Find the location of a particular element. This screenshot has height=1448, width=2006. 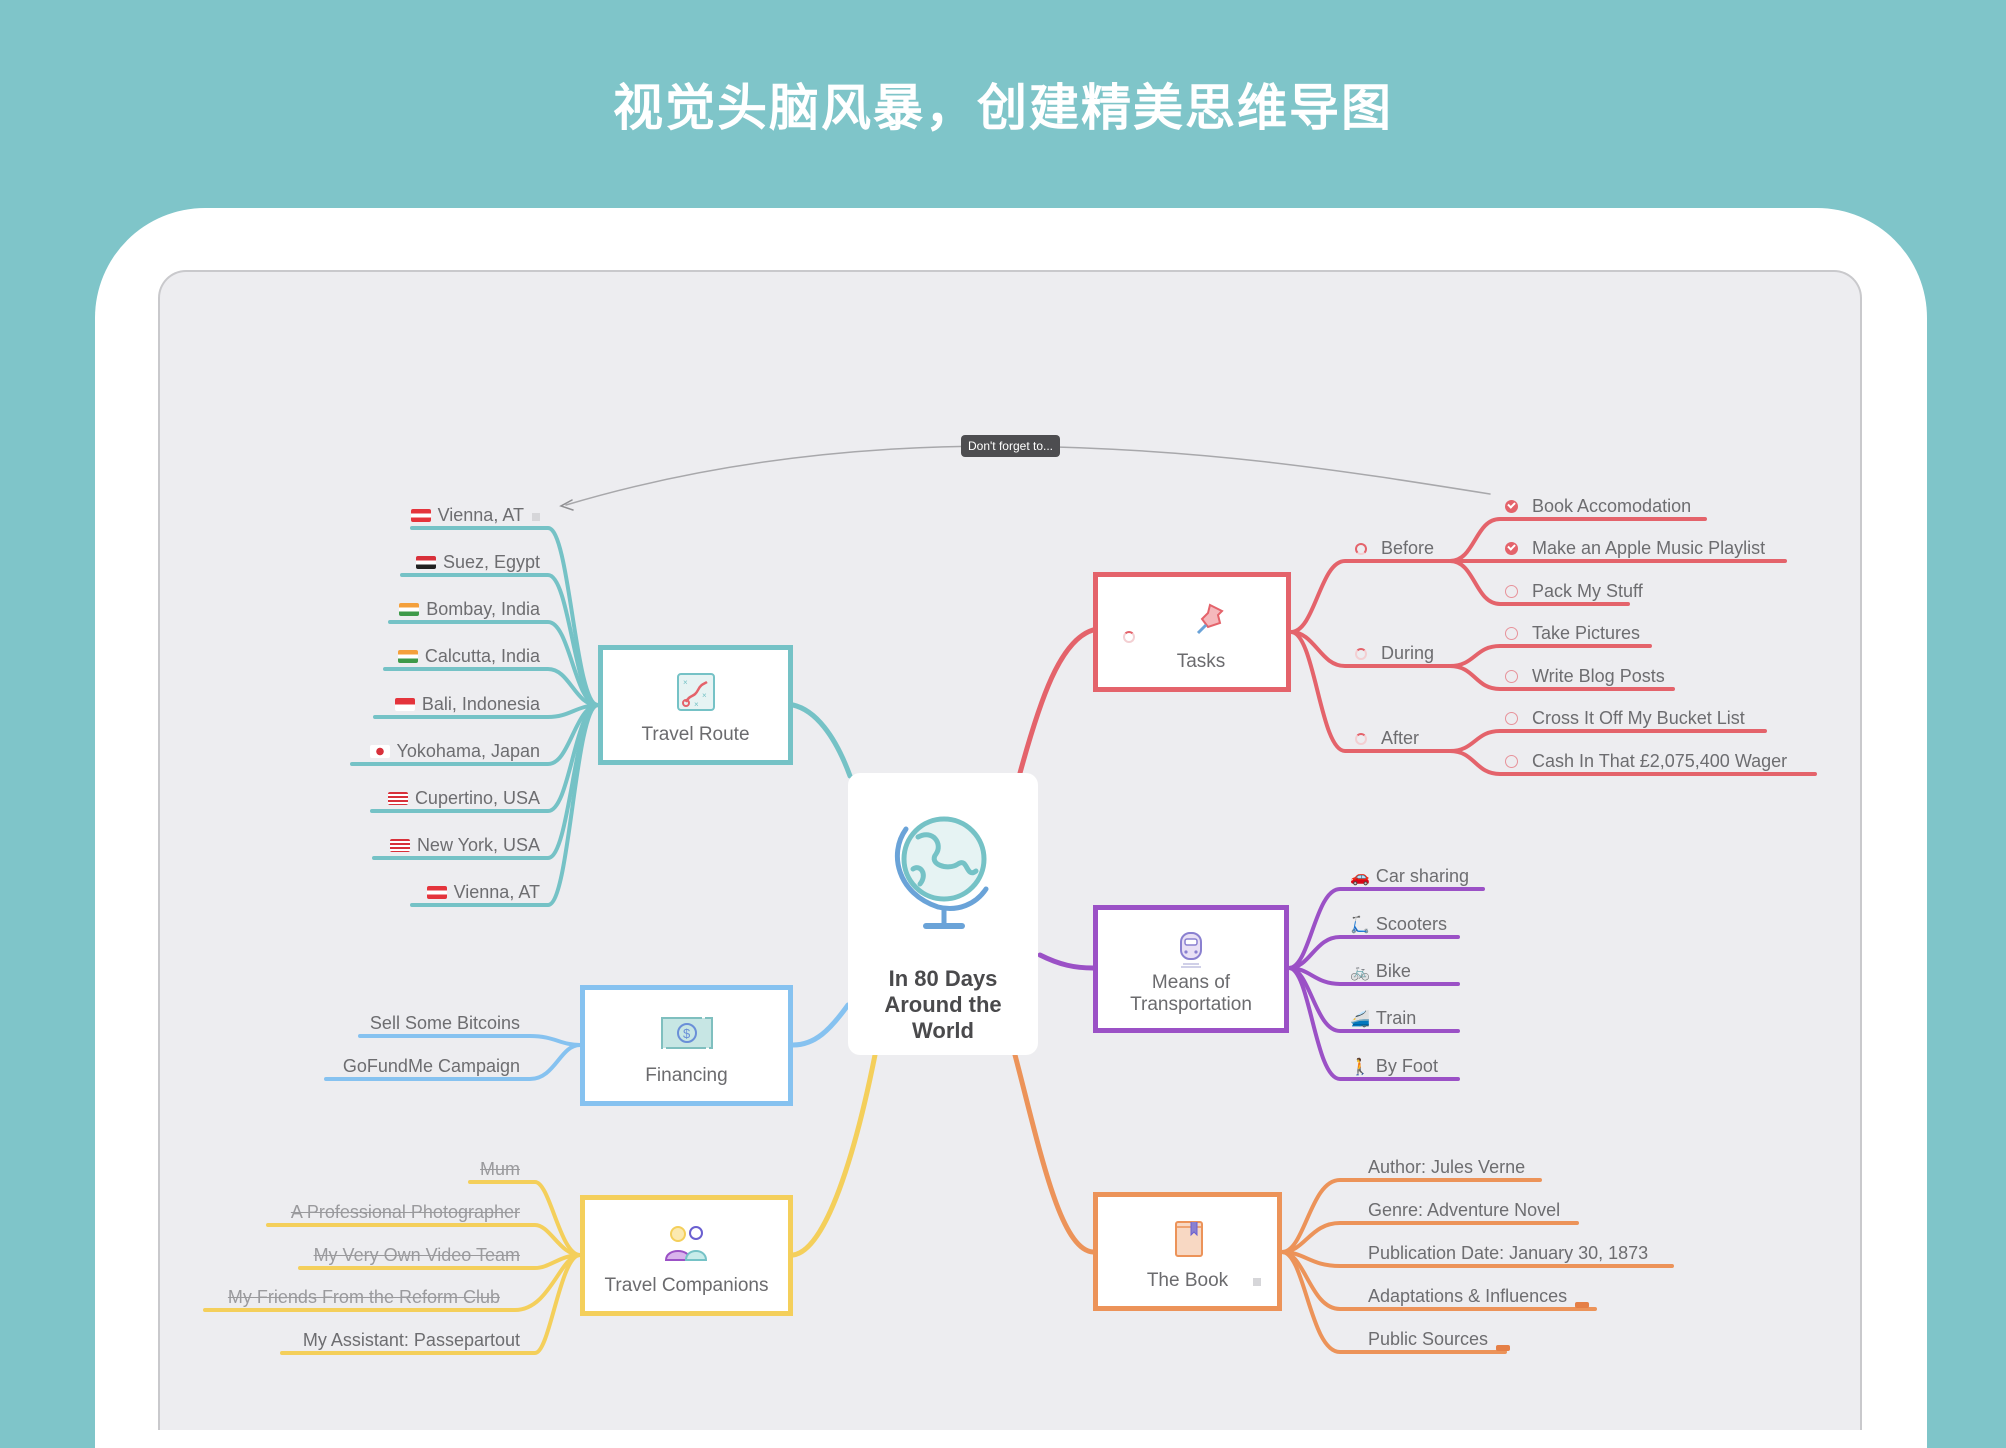

task-item: Cross It Off My Bucket List is located at coordinates (1625, 718).